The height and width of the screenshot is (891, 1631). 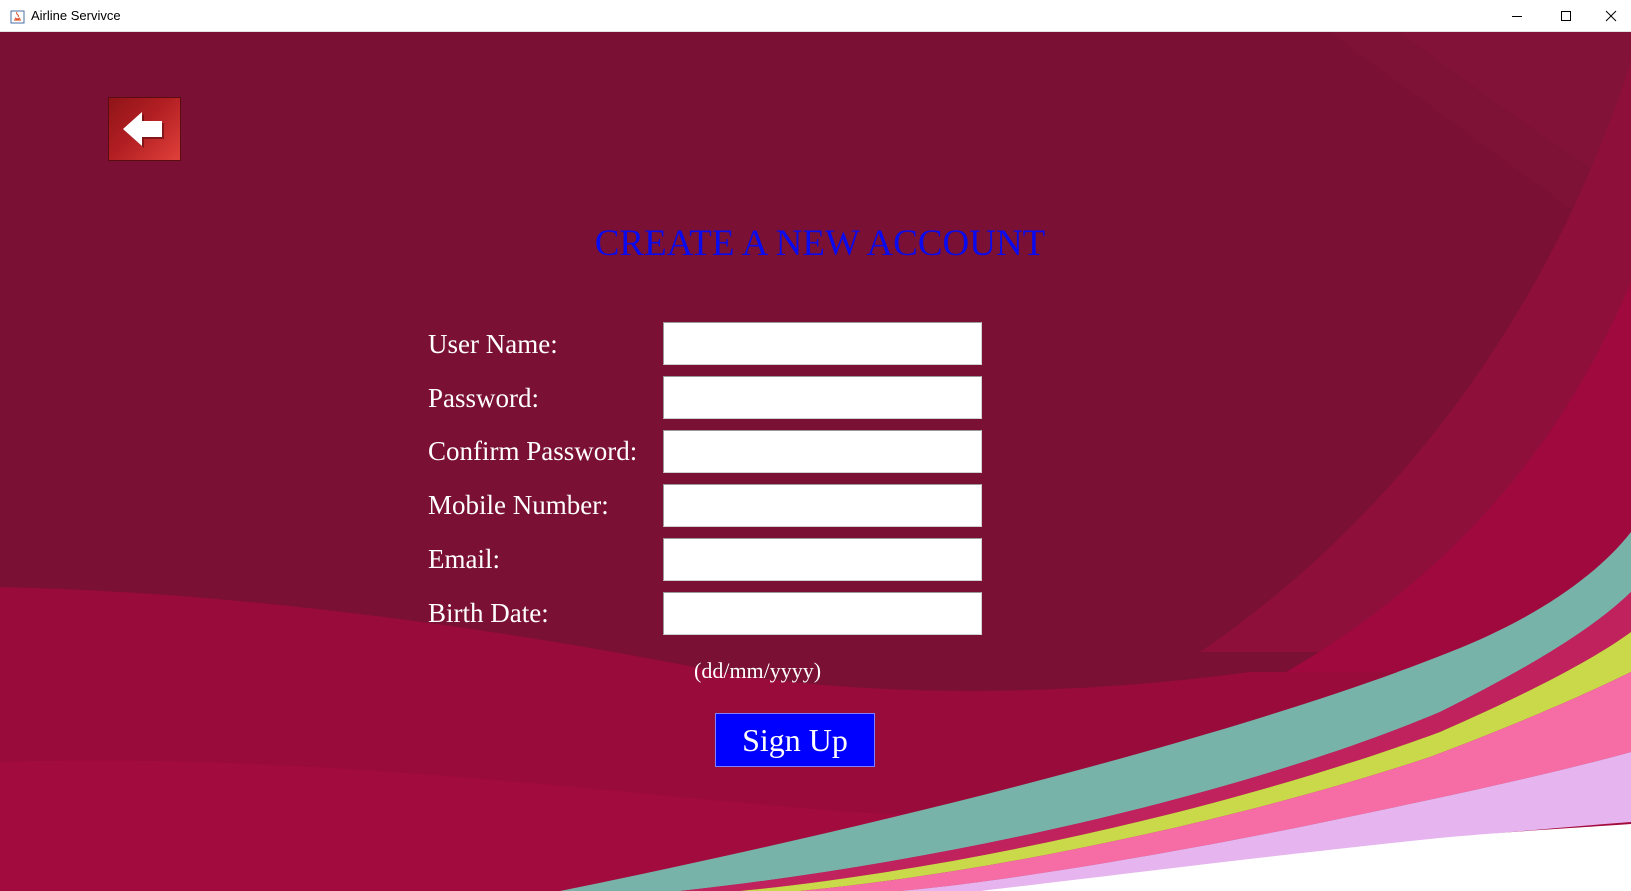 What do you see at coordinates (822, 343) in the screenshot?
I see `username-input` at bounding box center [822, 343].